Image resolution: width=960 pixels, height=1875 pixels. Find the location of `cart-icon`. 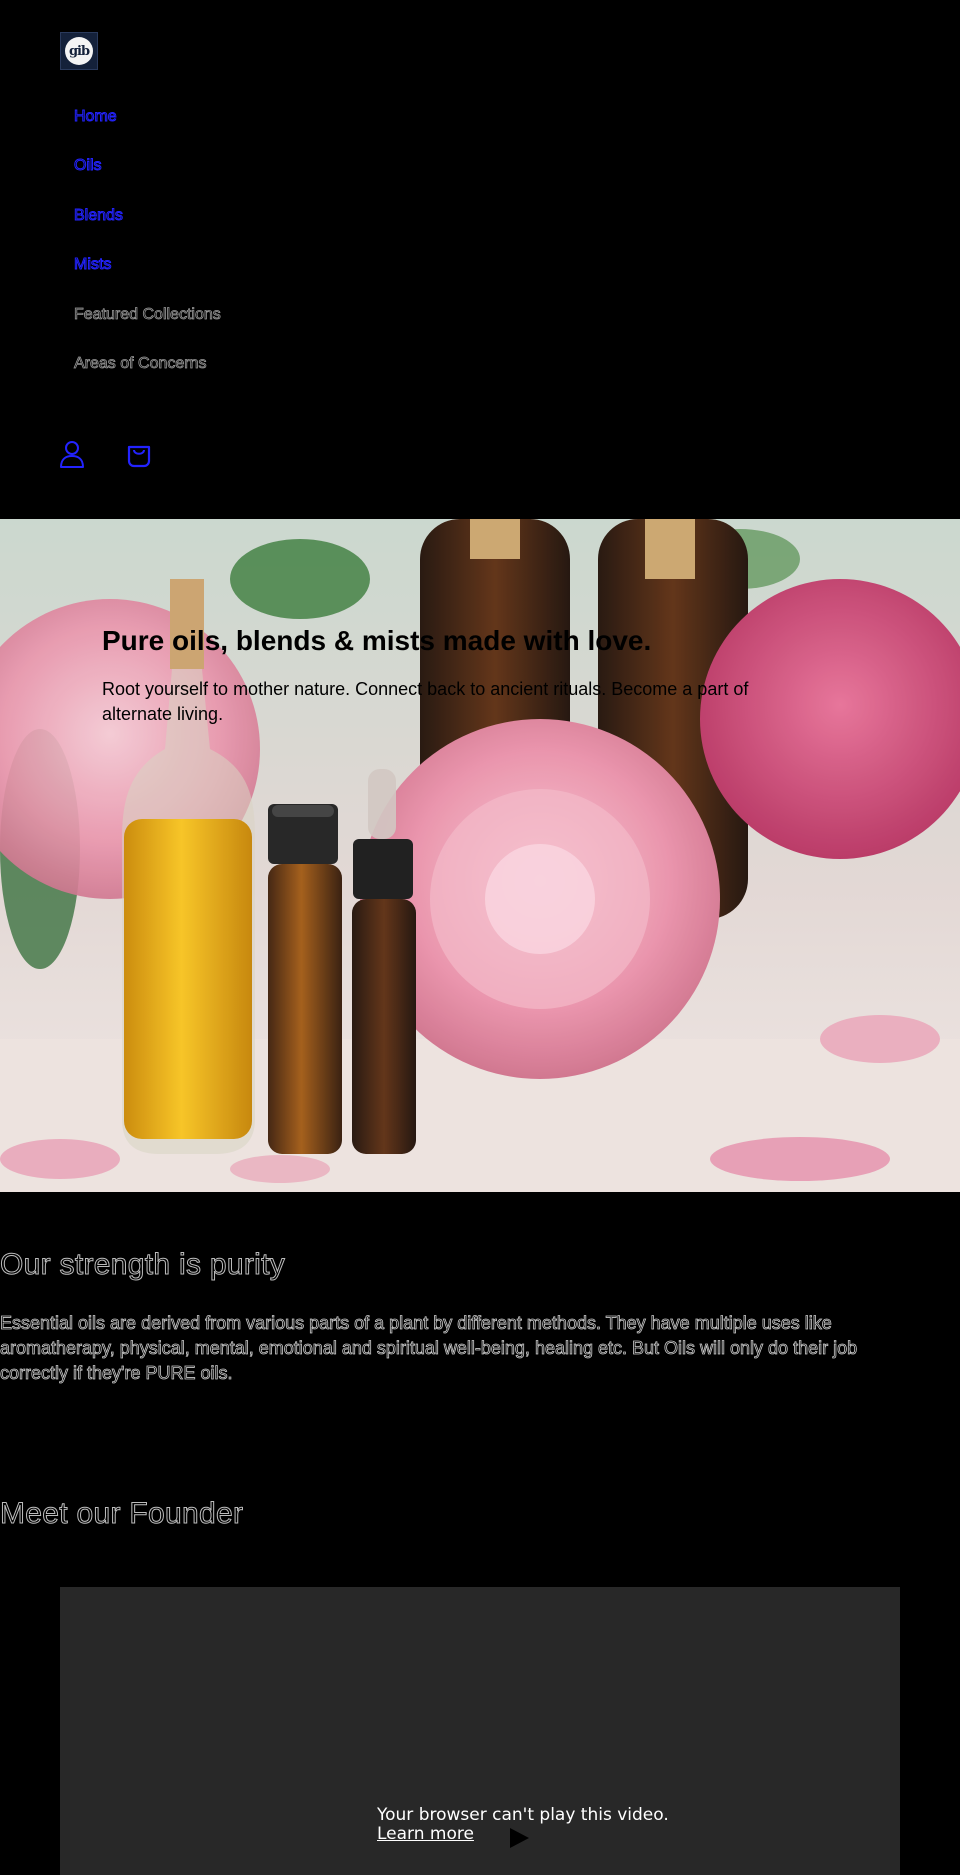

cart-icon is located at coordinates (139, 454).